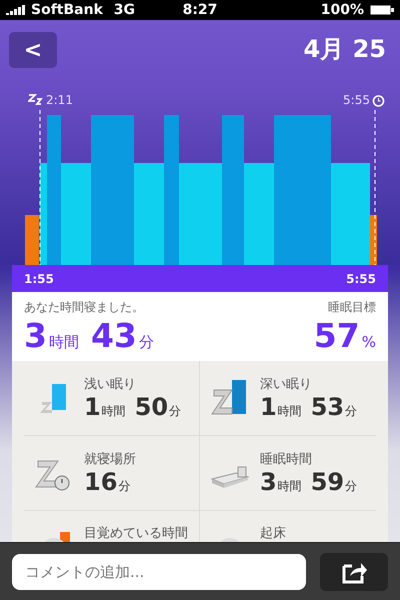 The height and width of the screenshot is (600, 400). Describe the element at coordinates (33, 50) in the screenshot. I see `back-button: <` at that location.